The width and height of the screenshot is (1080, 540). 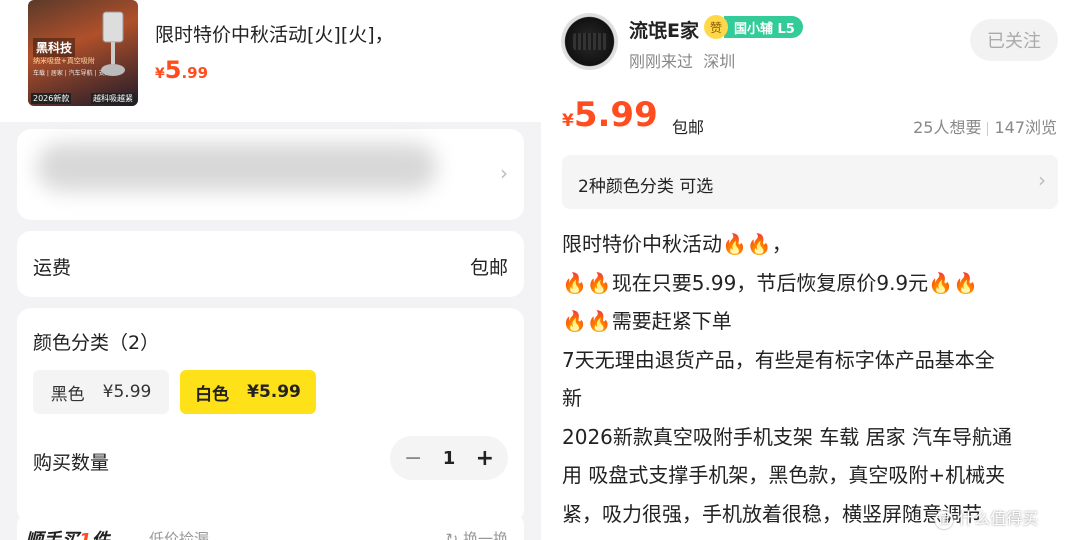 I want to click on listing-shipping: 包邮, so click(x=688, y=127).